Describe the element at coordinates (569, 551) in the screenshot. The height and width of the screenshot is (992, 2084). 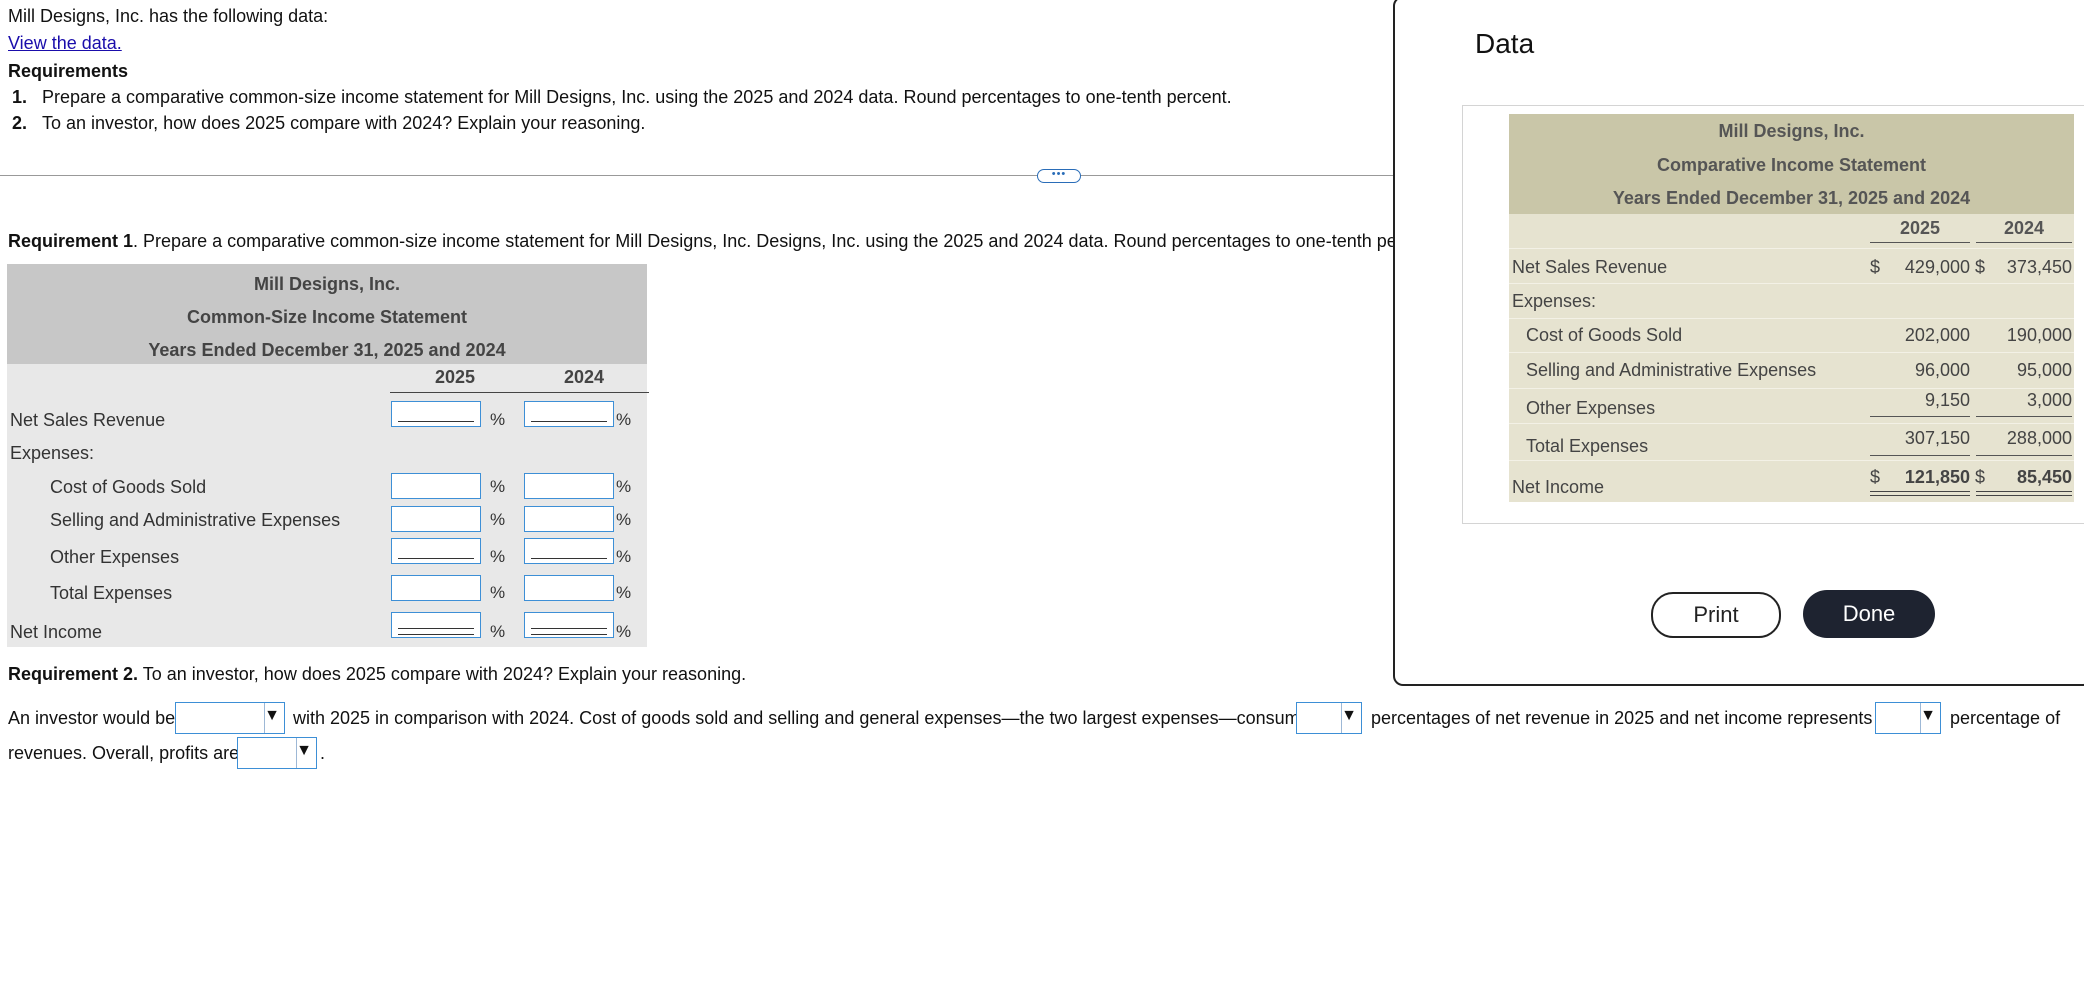
I see `other-2024-input` at that location.